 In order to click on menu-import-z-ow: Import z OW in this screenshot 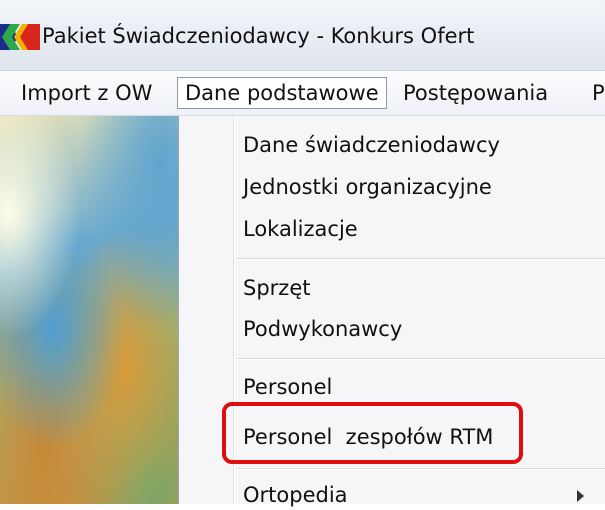, I will do `click(86, 93)`.